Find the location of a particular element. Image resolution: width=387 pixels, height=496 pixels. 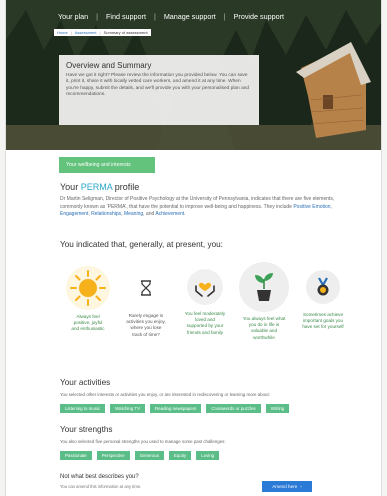

breadcrumb-current: Summary of assessment is located at coordinates (125, 32).